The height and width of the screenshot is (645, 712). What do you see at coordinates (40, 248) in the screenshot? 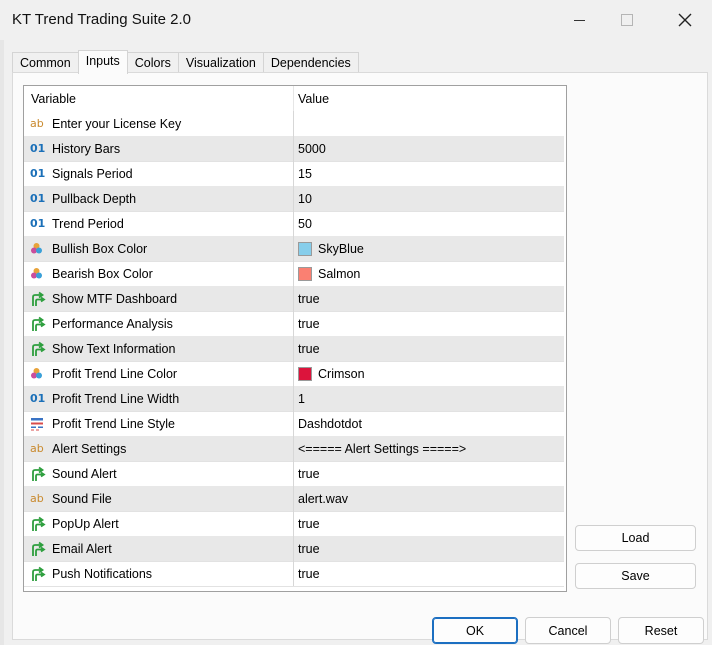
I see `color-icon` at bounding box center [40, 248].